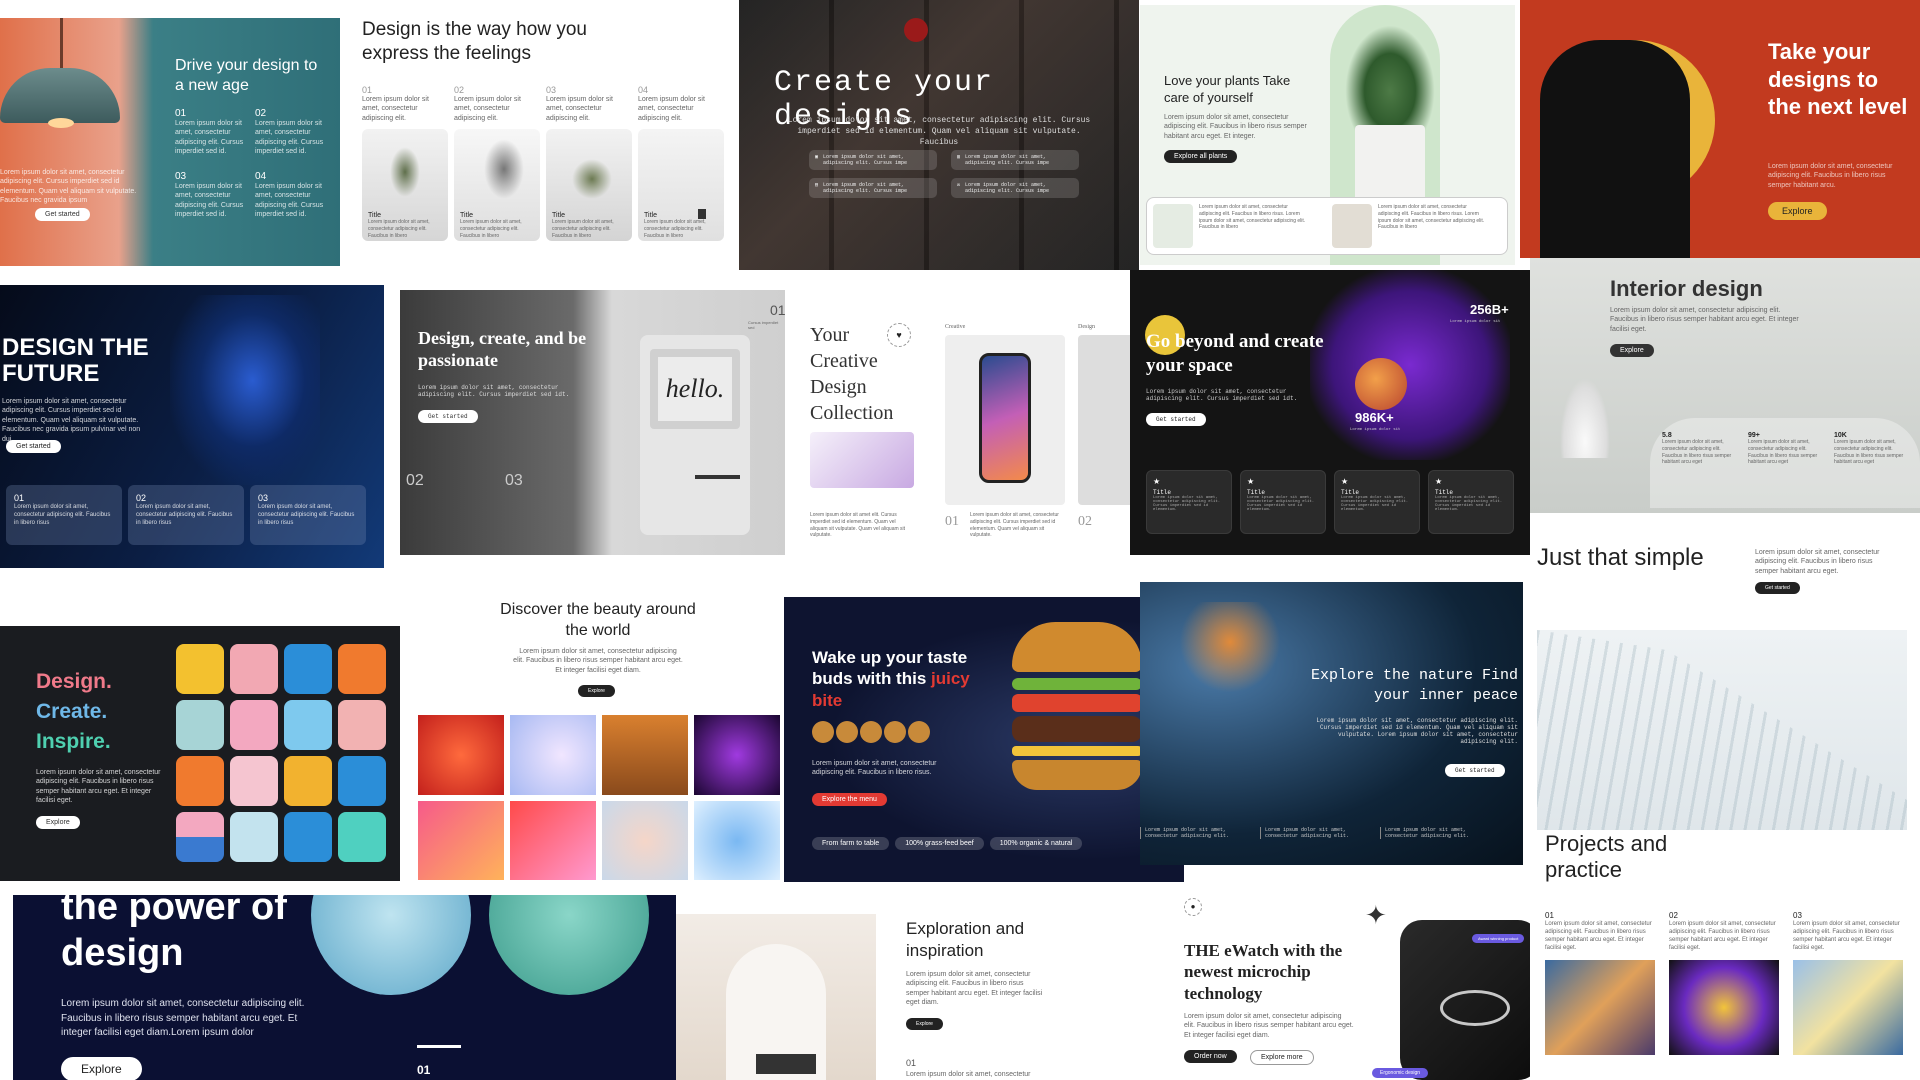 The height and width of the screenshot is (1080, 1920). I want to click on headline-line: Inspire., so click(73, 741).